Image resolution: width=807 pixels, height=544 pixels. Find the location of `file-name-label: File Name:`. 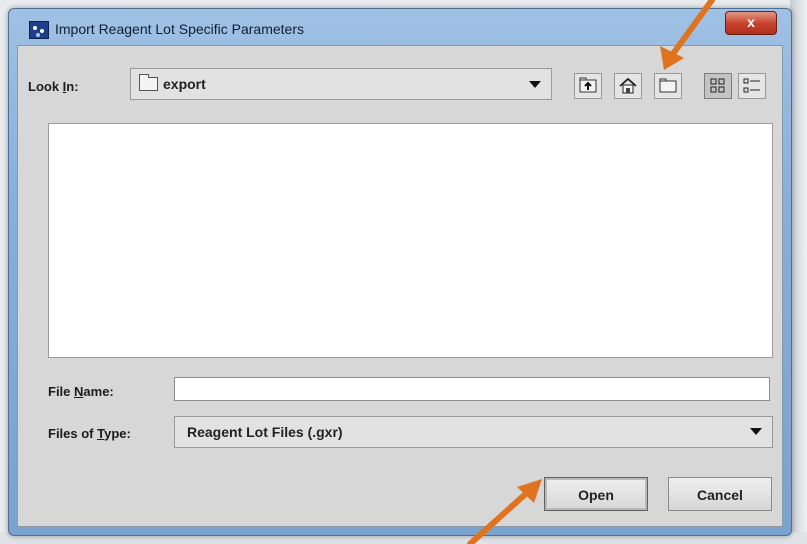

file-name-label: File Name: is located at coordinates (81, 391).